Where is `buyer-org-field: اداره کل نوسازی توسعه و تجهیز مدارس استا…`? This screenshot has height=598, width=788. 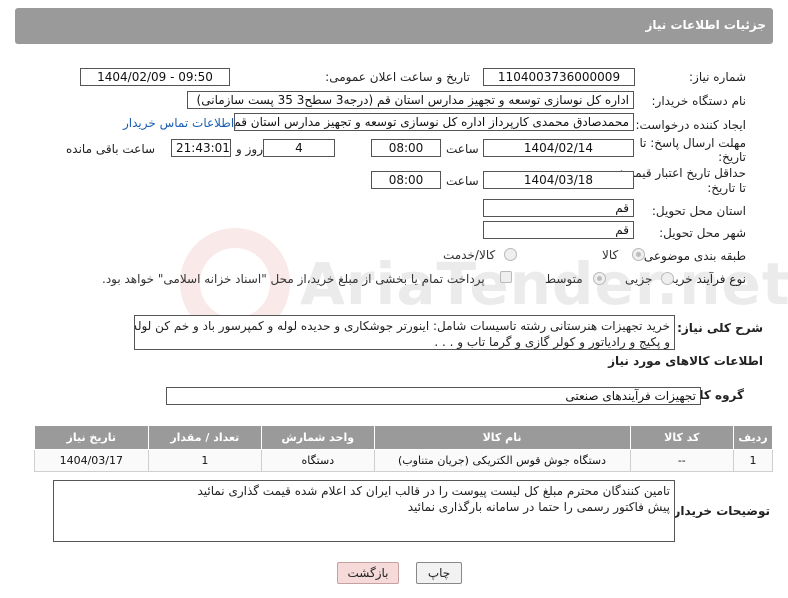
buyer-org-field: اداره کل نوسازی توسعه و تجهیز مدارس استا… is located at coordinates (410, 100).